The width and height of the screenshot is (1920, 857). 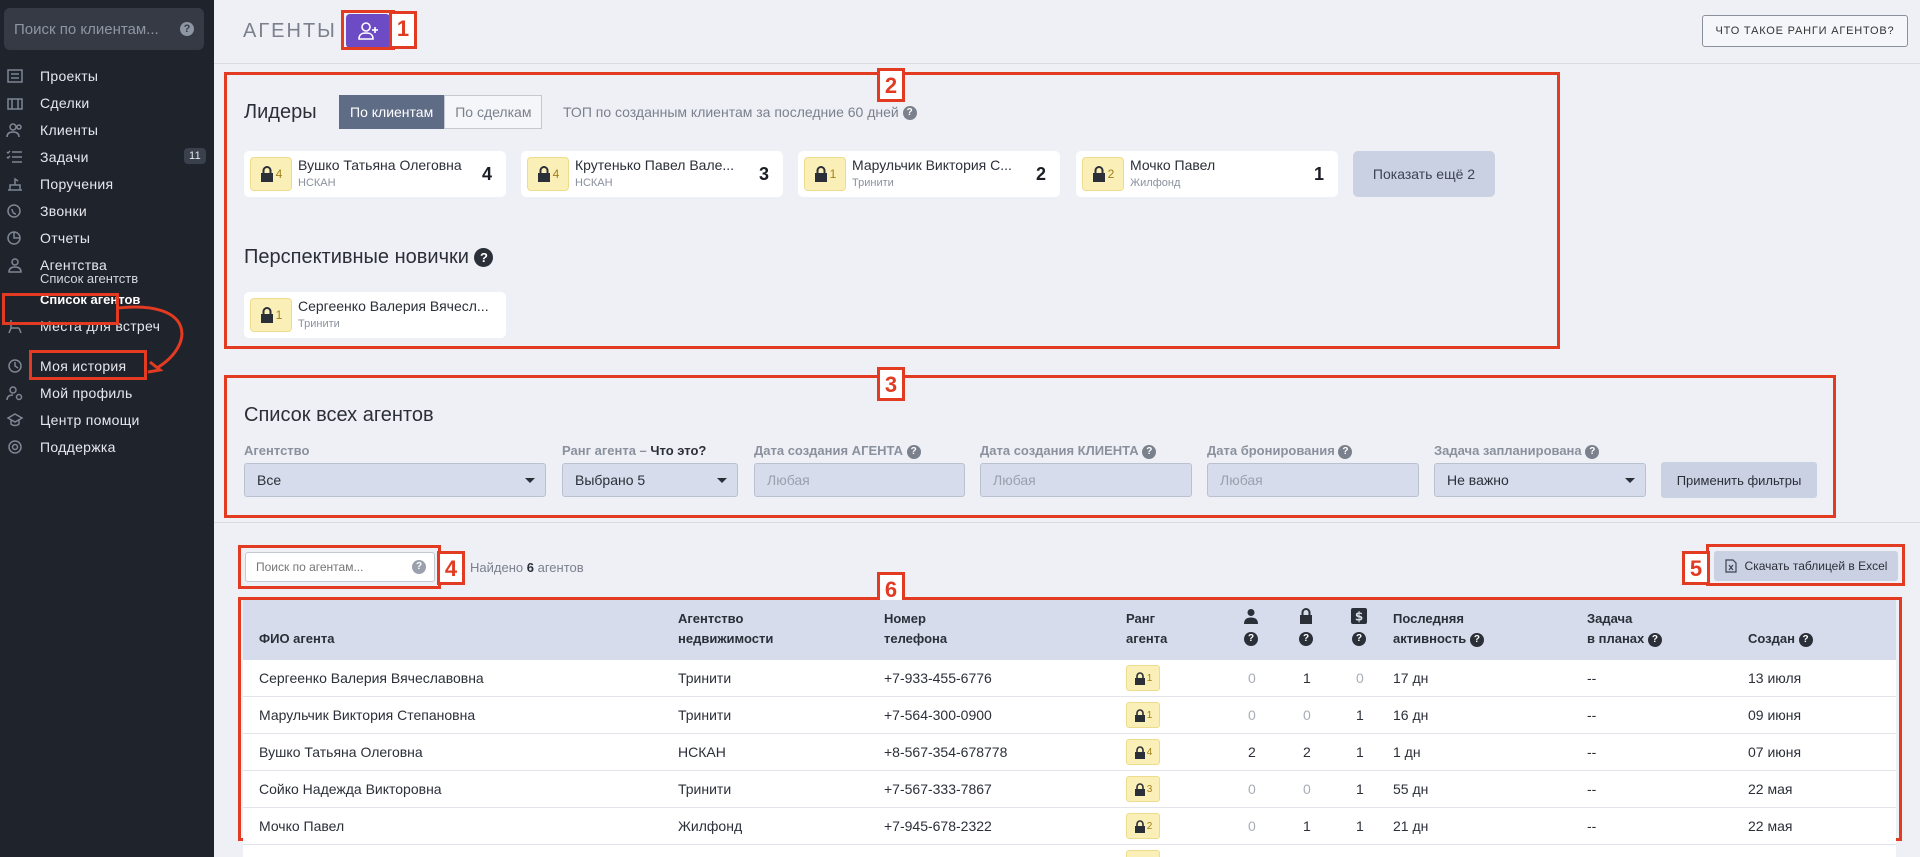 I want to click on newcomers-title: Перспективные новички ?, so click(x=369, y=257).